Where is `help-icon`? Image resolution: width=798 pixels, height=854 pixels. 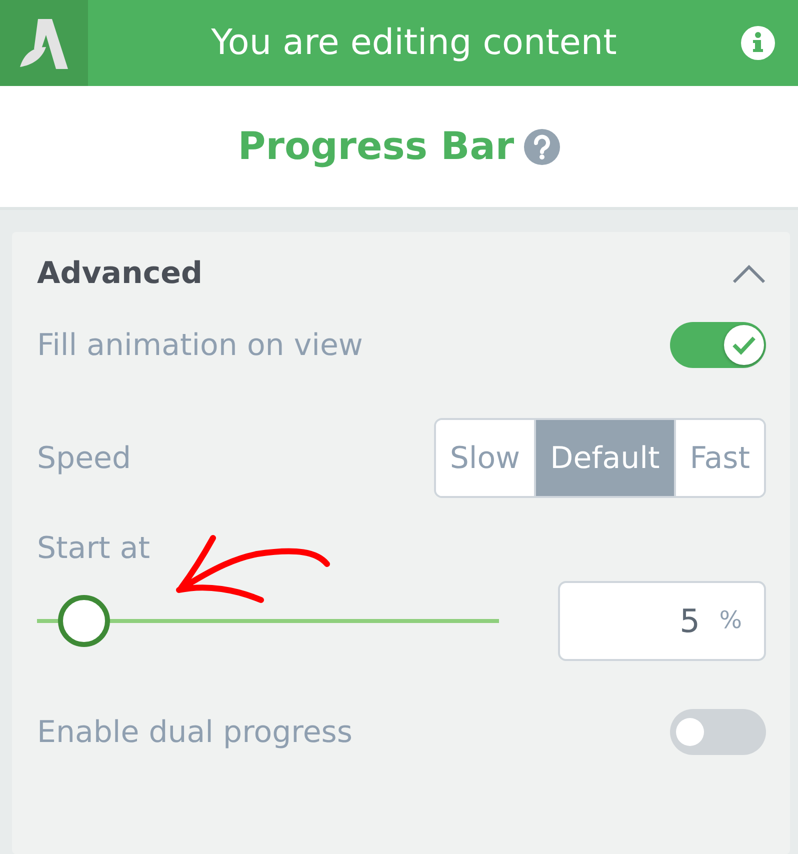
help-icon is located at coordinates (542, 146).